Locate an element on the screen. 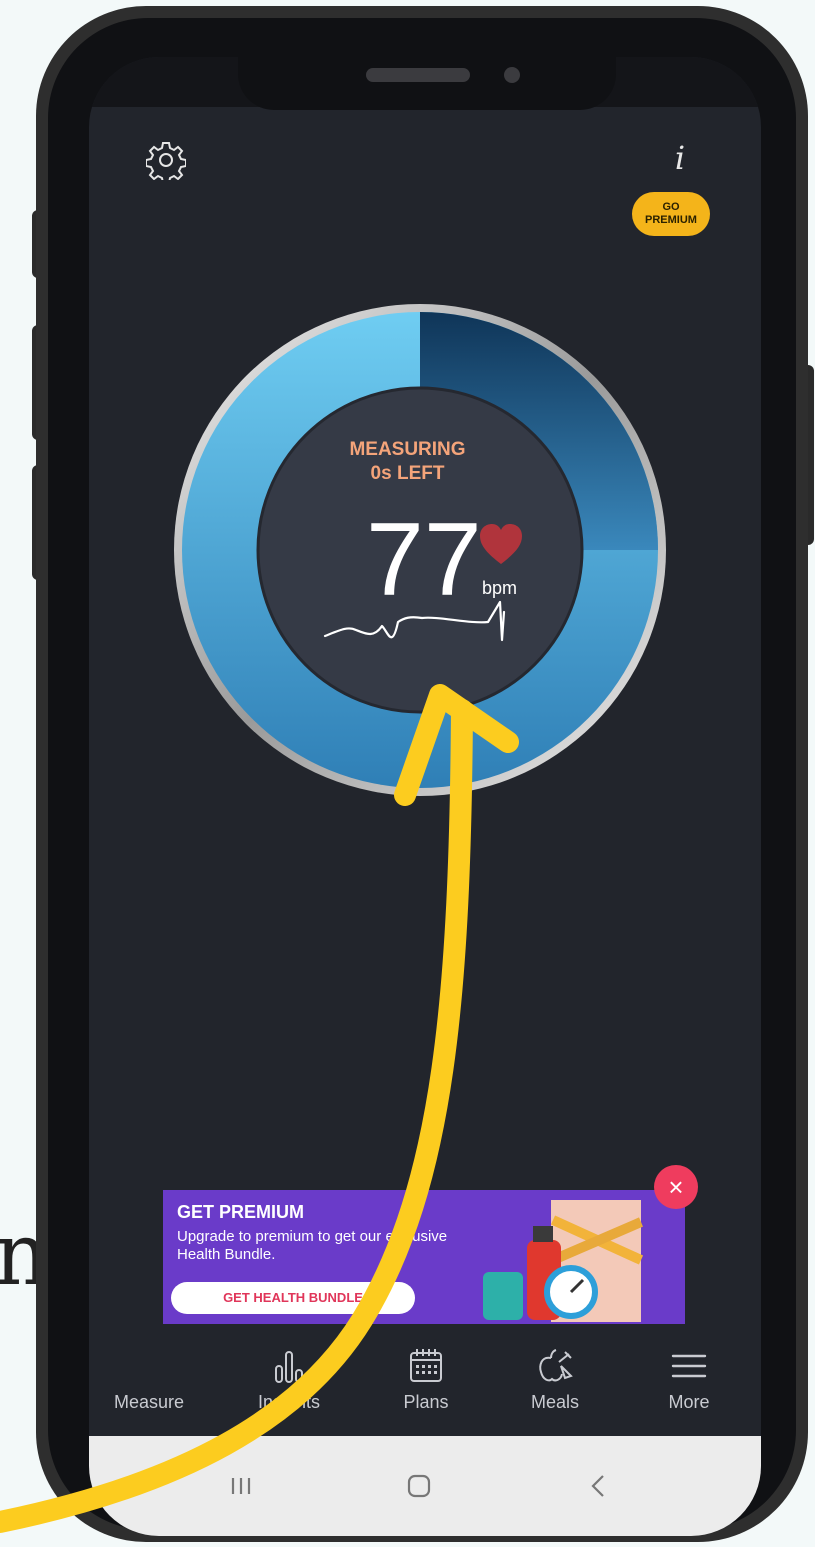 Image resolution: width=815 pixels, height=1547 pixels. go-premium-button: GO PREMIUM is located at coordinates (671, 214).